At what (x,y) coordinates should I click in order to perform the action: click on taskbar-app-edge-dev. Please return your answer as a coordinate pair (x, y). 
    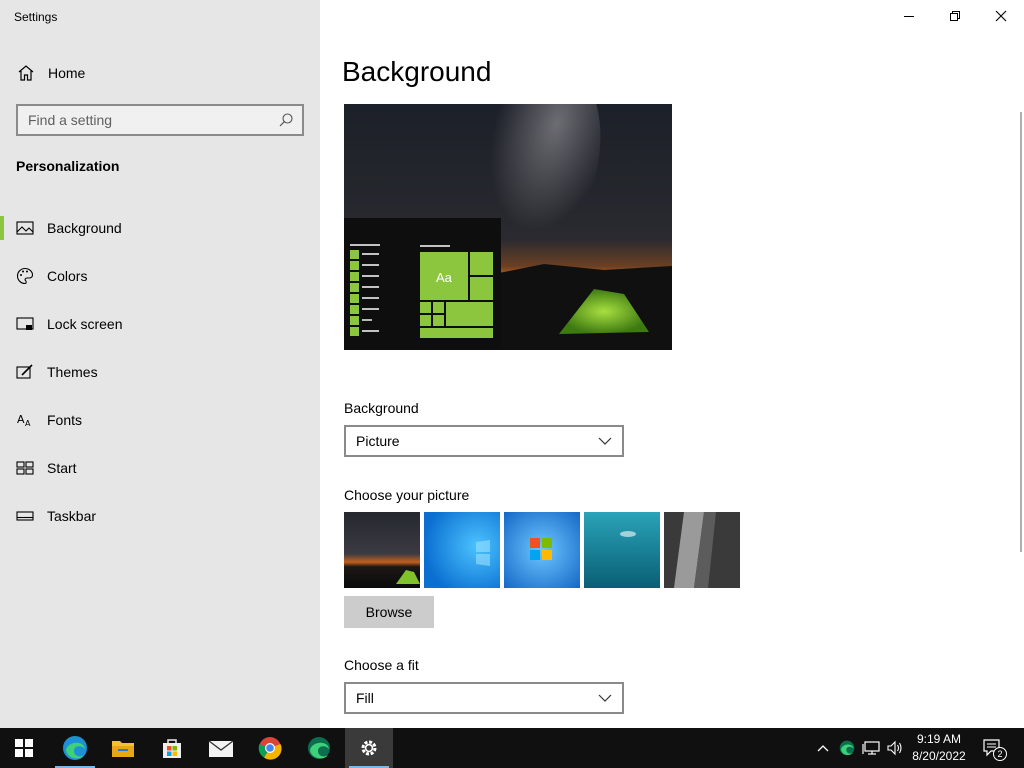
    Looking at the image, I should click on (319, 748).